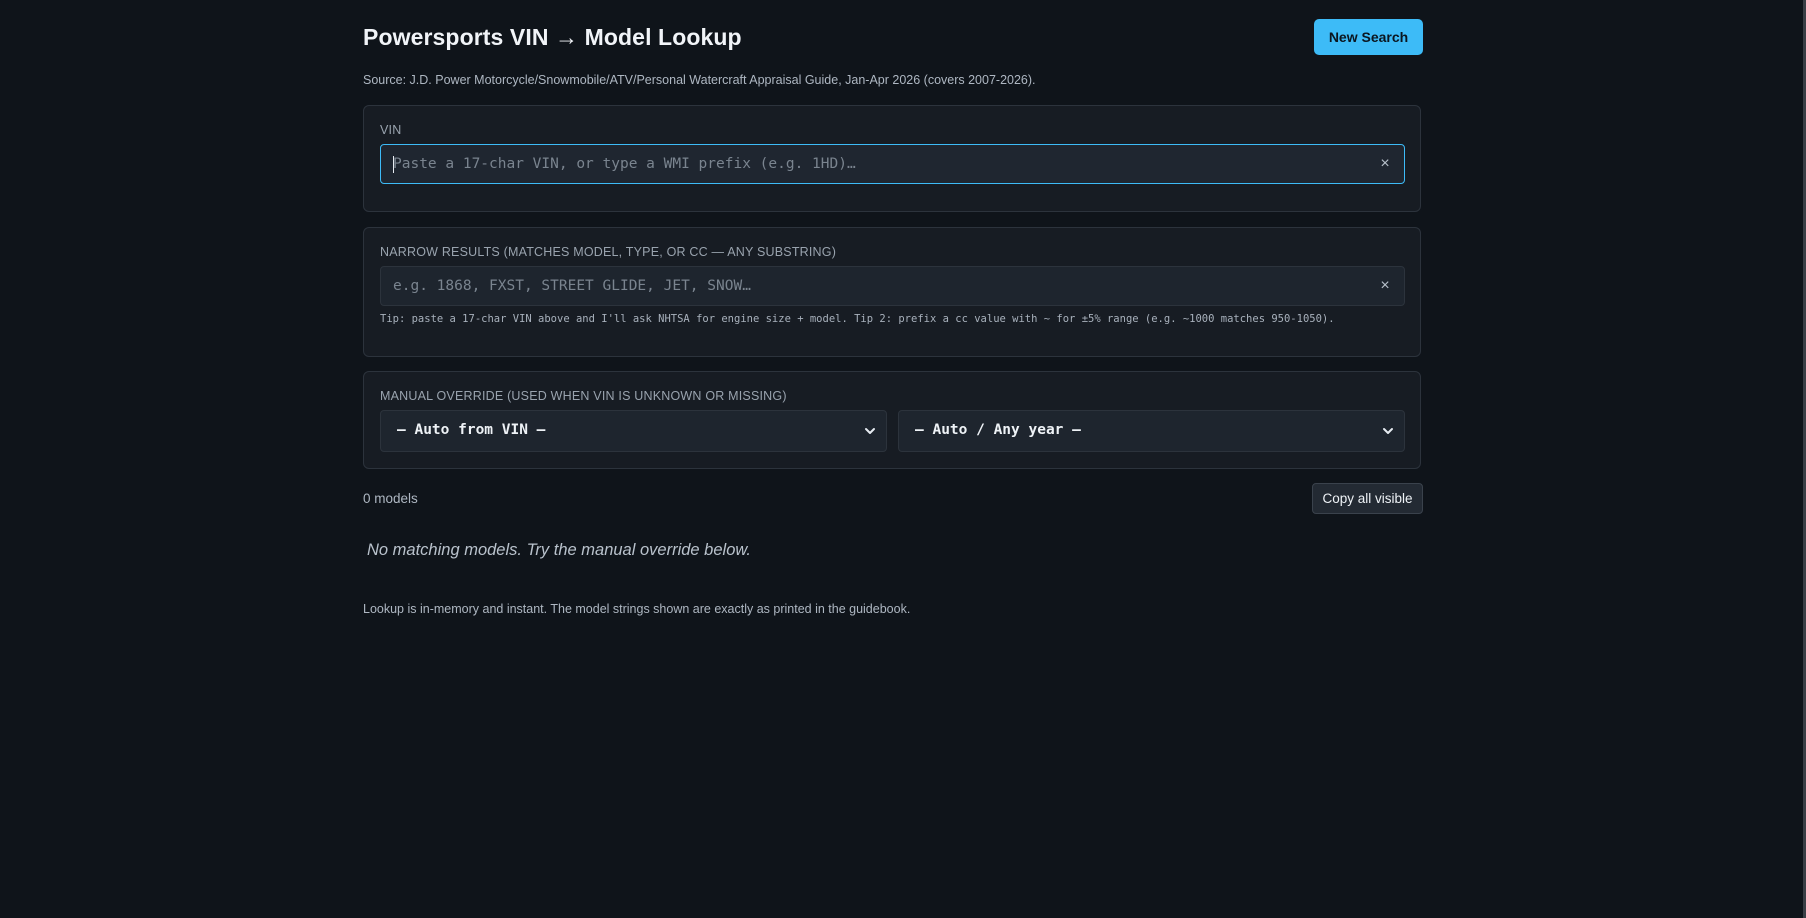  What do you see at coordinates (1368, 37) in the screenshot?
I see `new-search-button: New Search` at bounding box center [1368, 37].